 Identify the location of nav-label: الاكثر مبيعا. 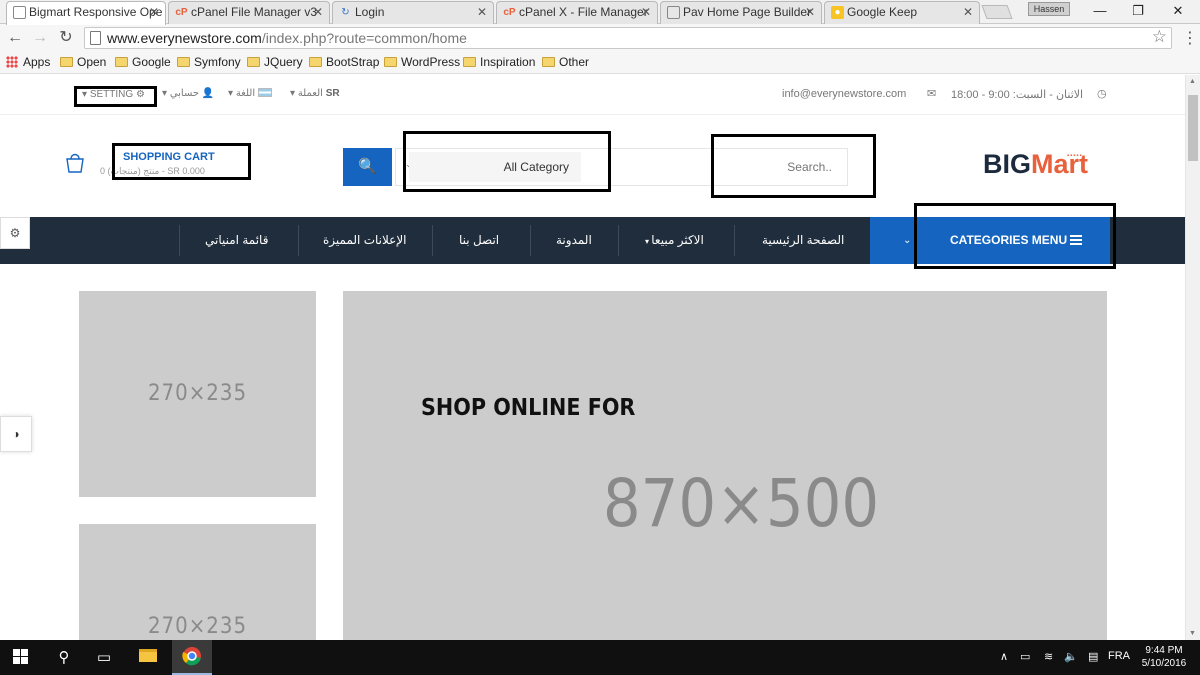
(677, 240).